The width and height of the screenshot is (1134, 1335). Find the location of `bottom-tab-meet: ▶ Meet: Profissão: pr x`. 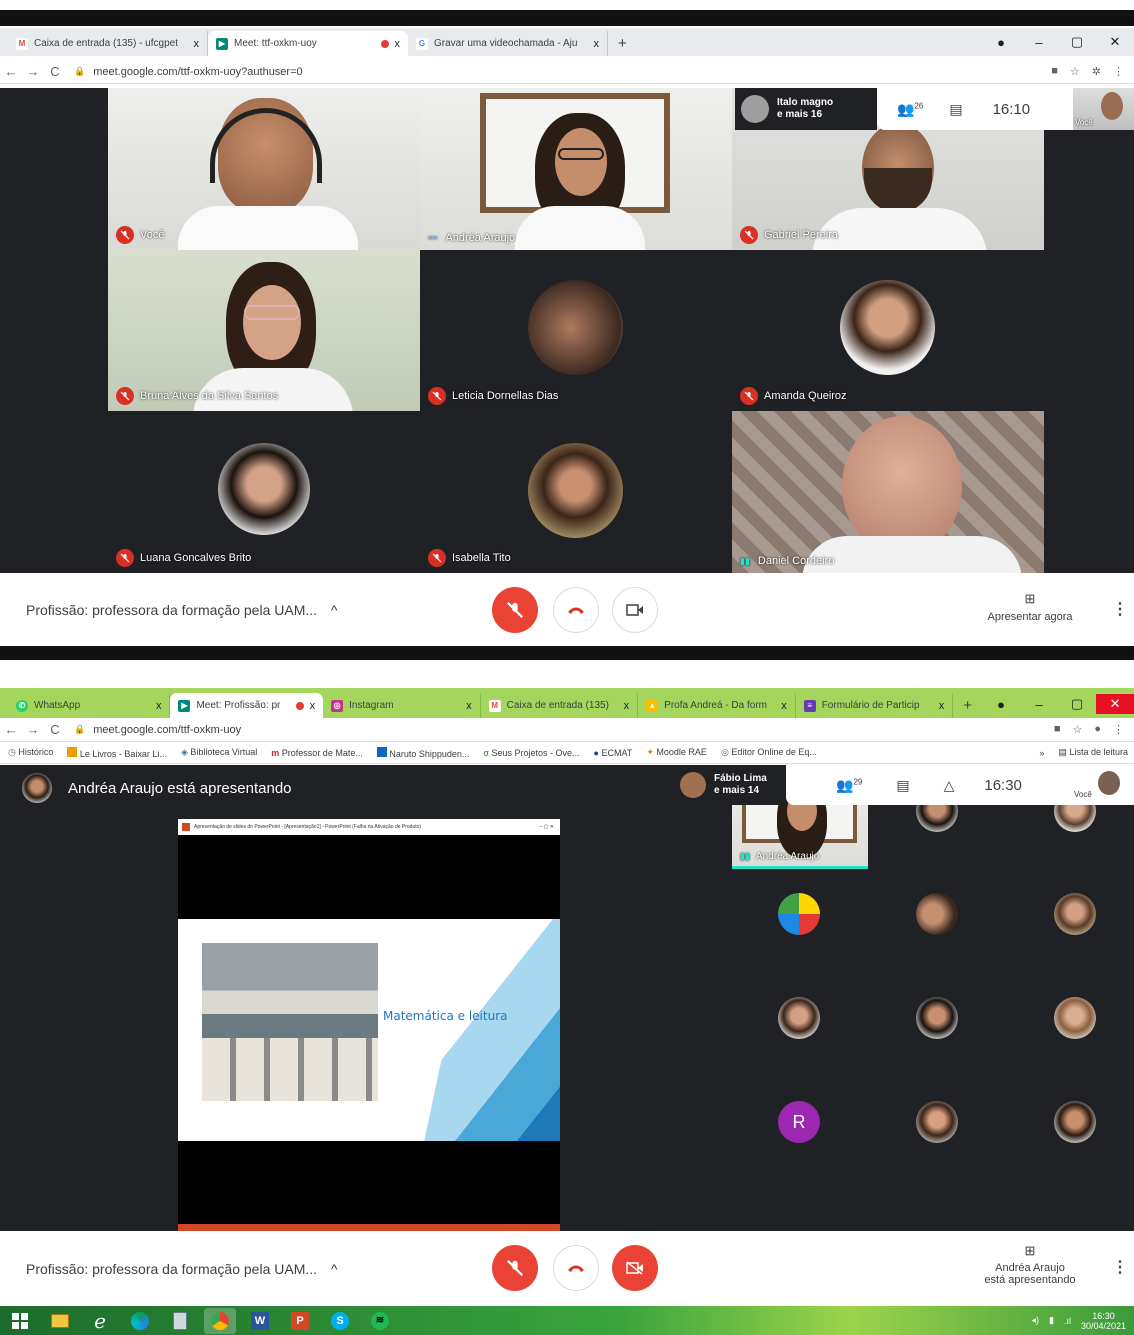

bottom-tab-meet: ▶ Meet: Profissão: pr x is located at coordinates (247, 705).